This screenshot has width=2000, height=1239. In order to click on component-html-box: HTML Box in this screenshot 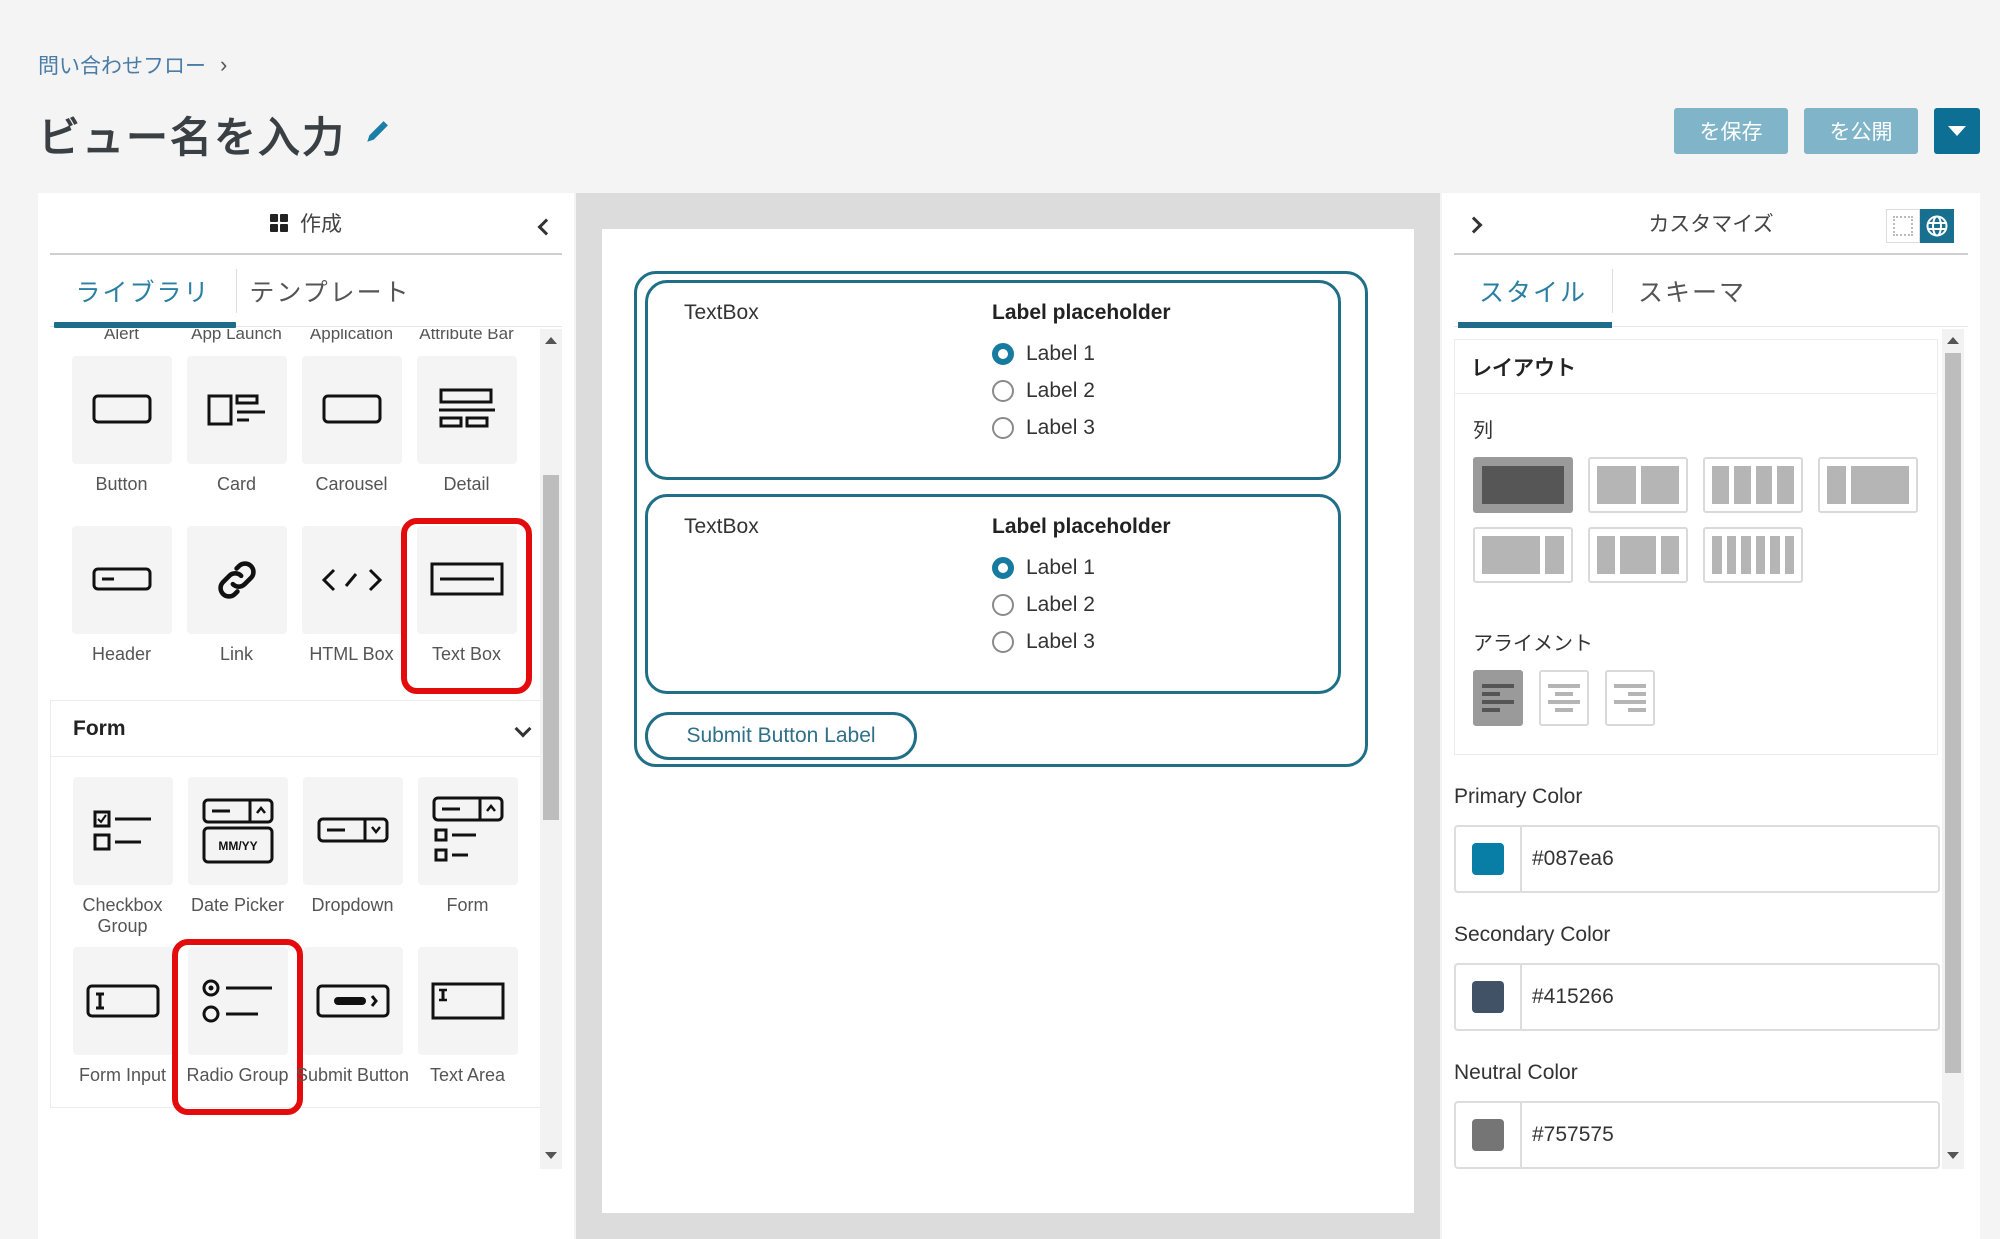, I will do `click(351, 606)`.